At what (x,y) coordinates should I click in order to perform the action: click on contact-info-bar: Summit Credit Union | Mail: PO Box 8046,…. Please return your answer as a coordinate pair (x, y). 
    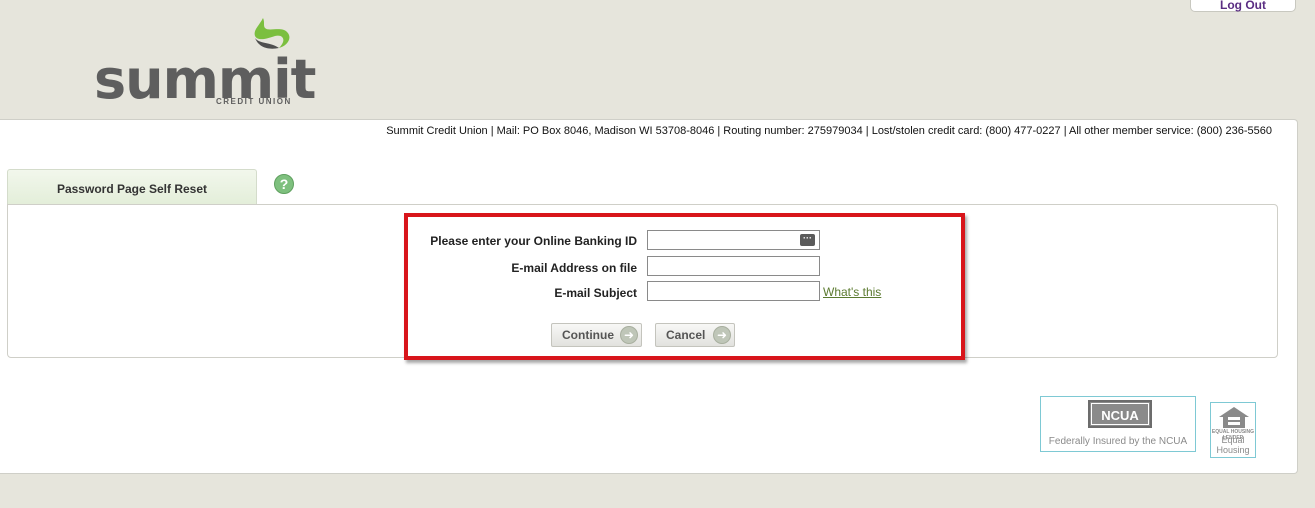
    Looking at the image, I should click on (829, 131).